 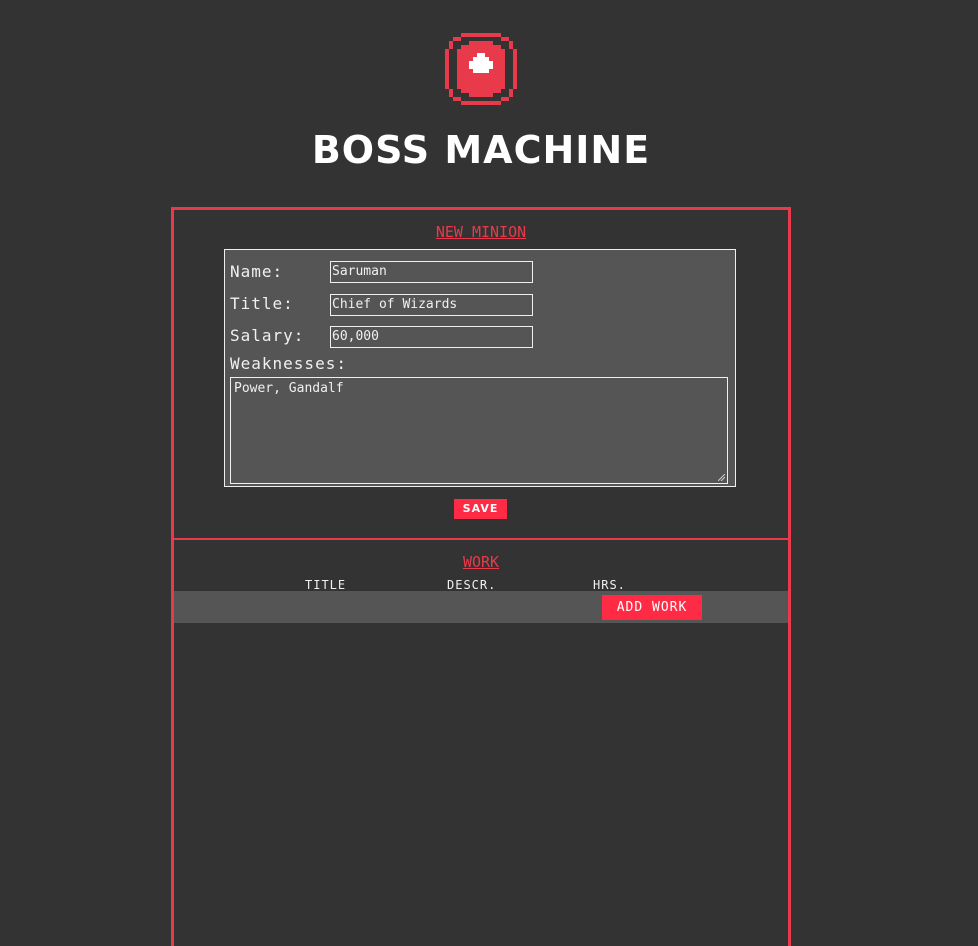 I want to click on app-title: BOSS MACHINE, so click(x=481, y=150).